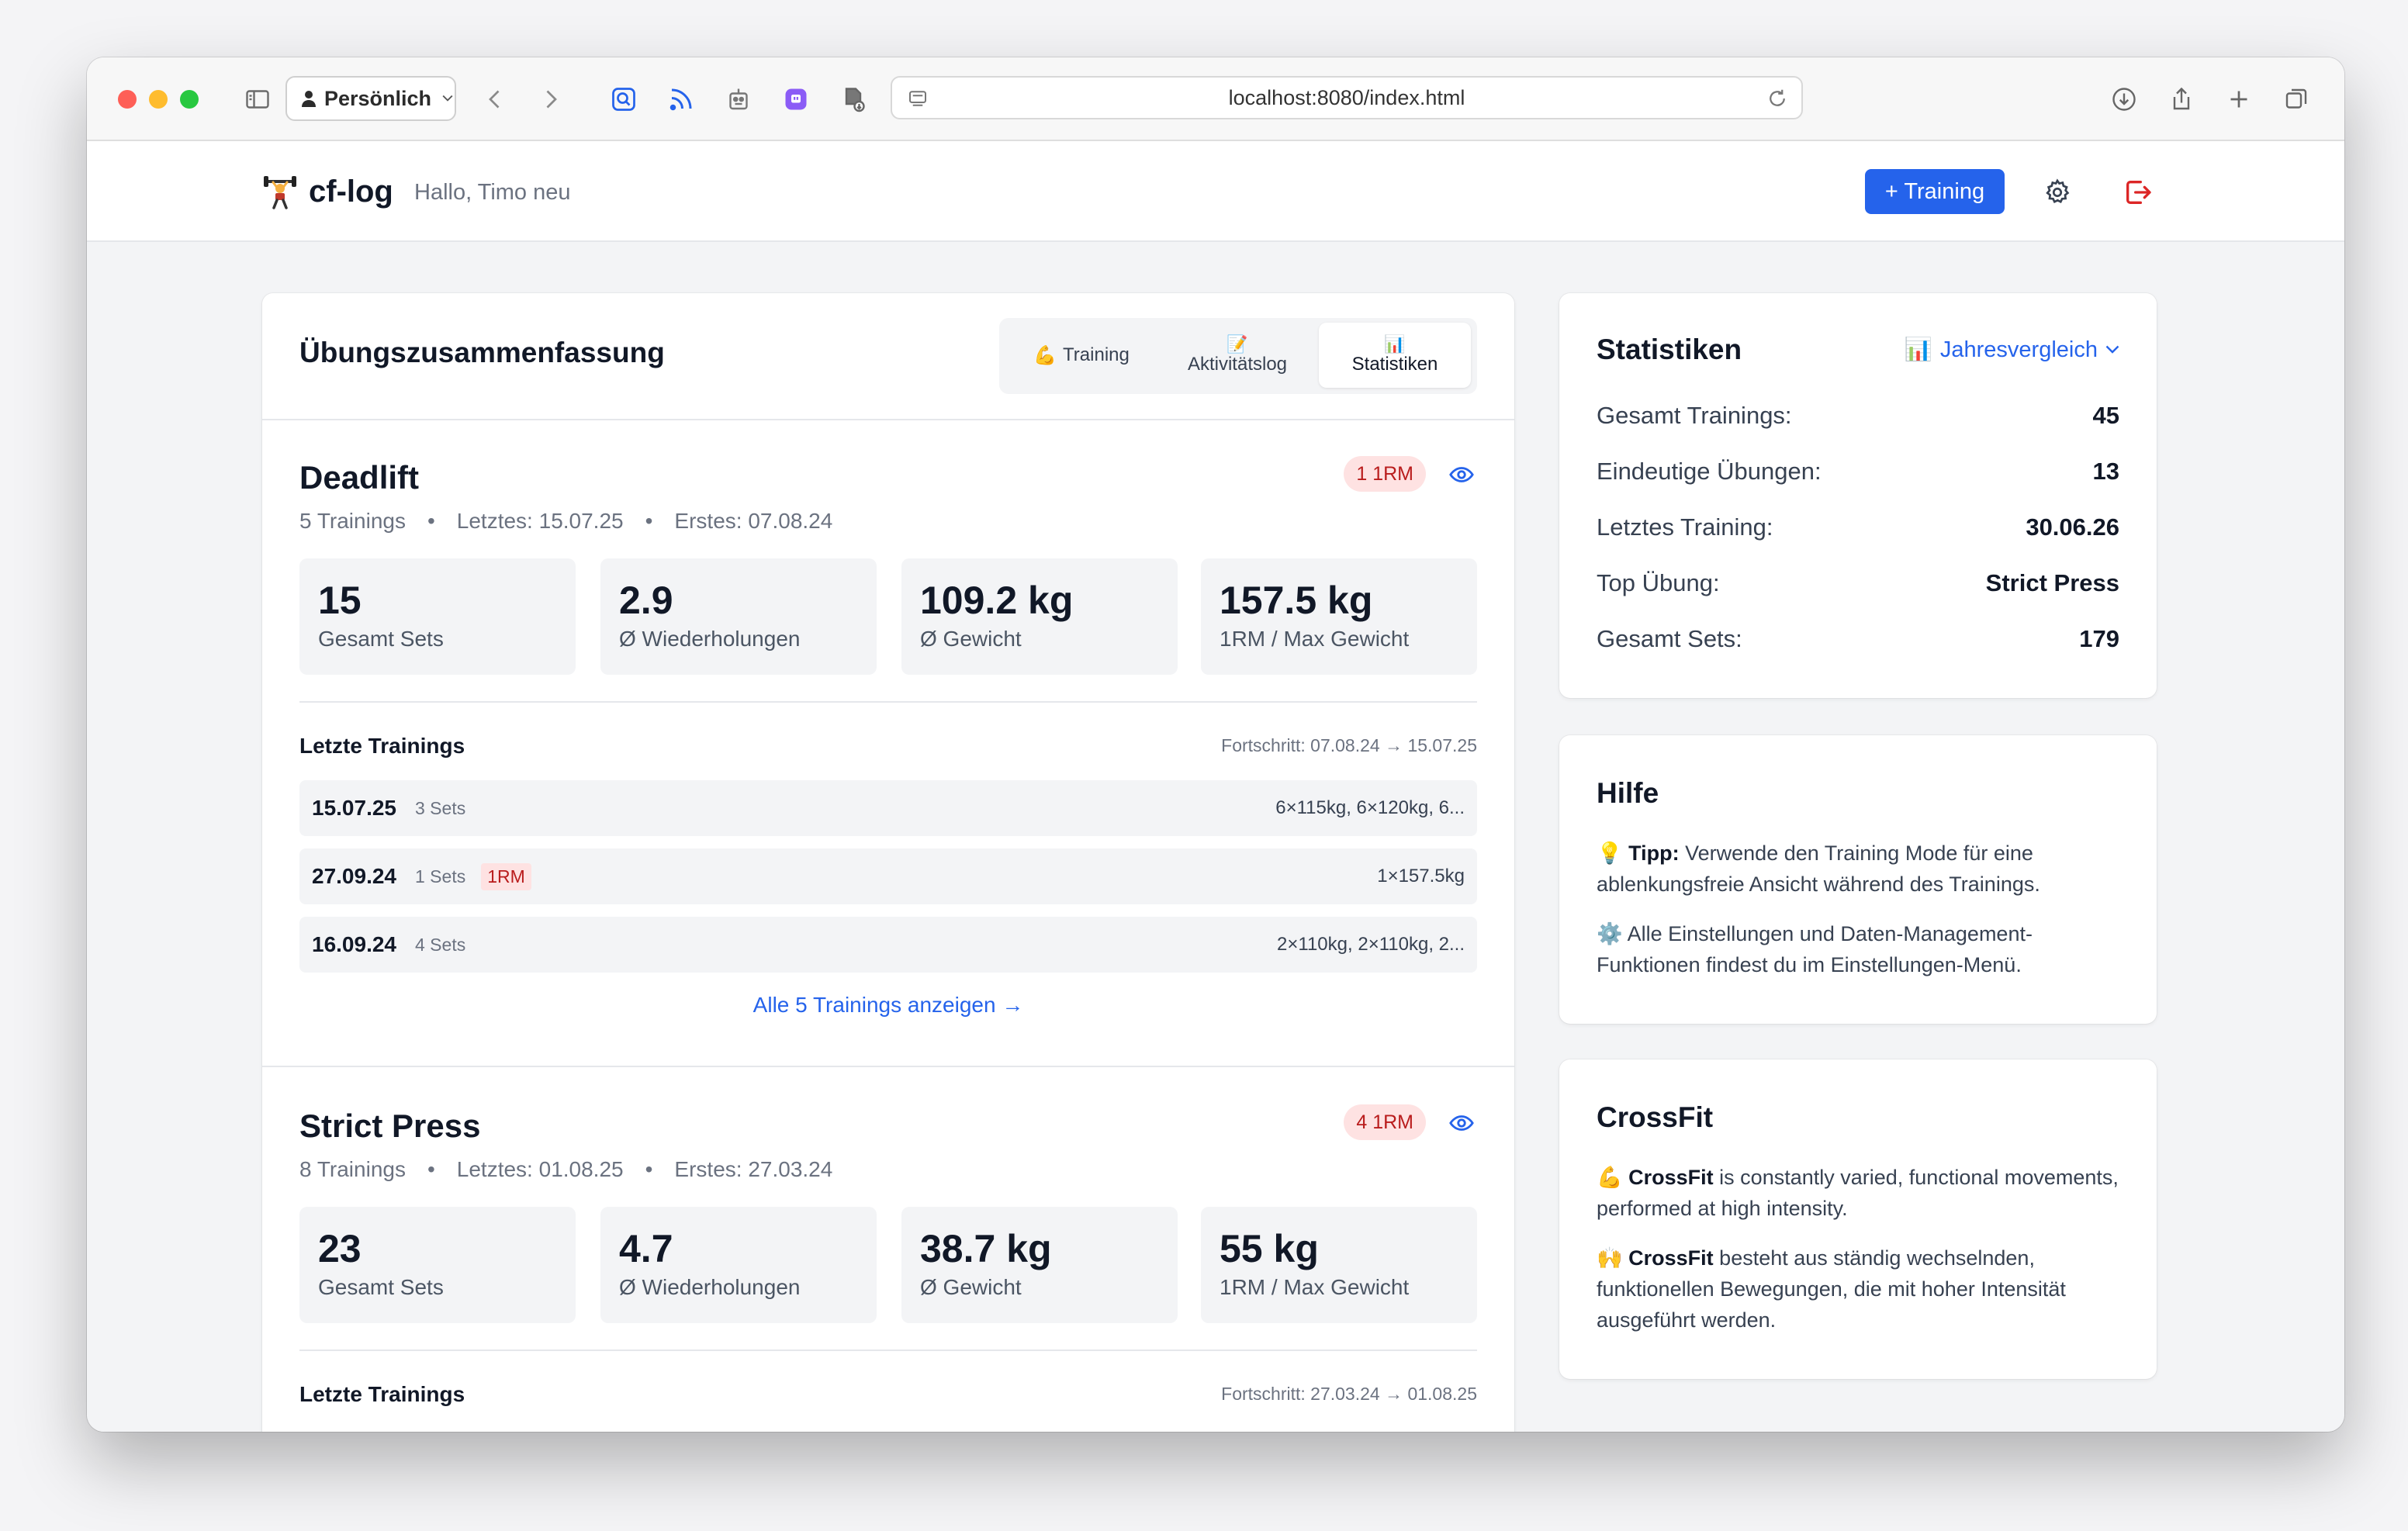  I want to click on stat-key: Gesamt Trainings:, so click(1694, 415).